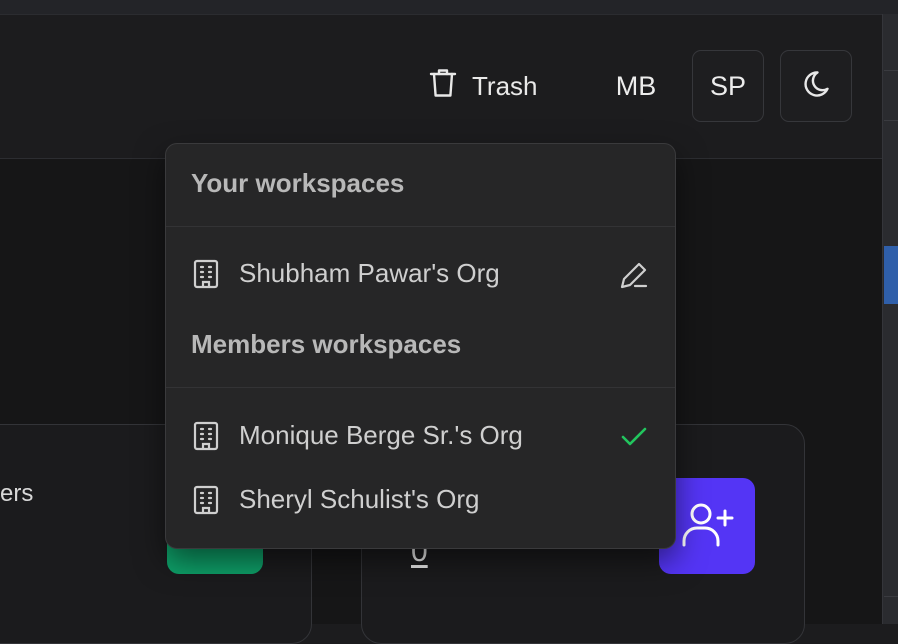 This screenshot has height=644, width=898. Describe the element at coordinates (505, 85) in the screenshot. I see `trash-label: Trash` at that location.